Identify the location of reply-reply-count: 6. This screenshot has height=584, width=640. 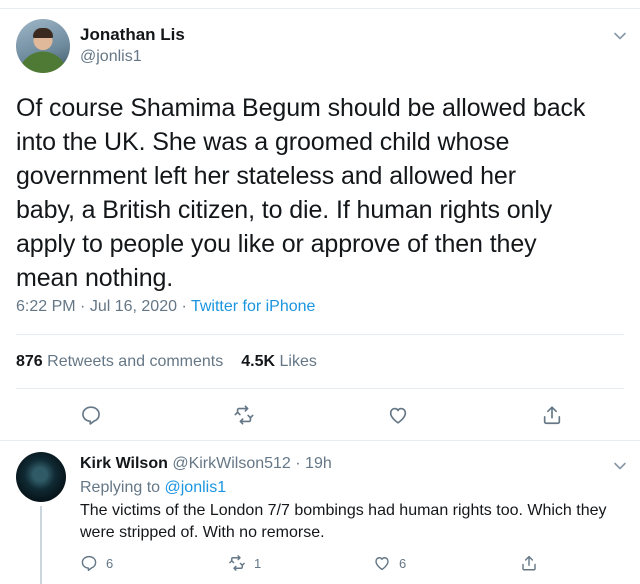
(110, 563).